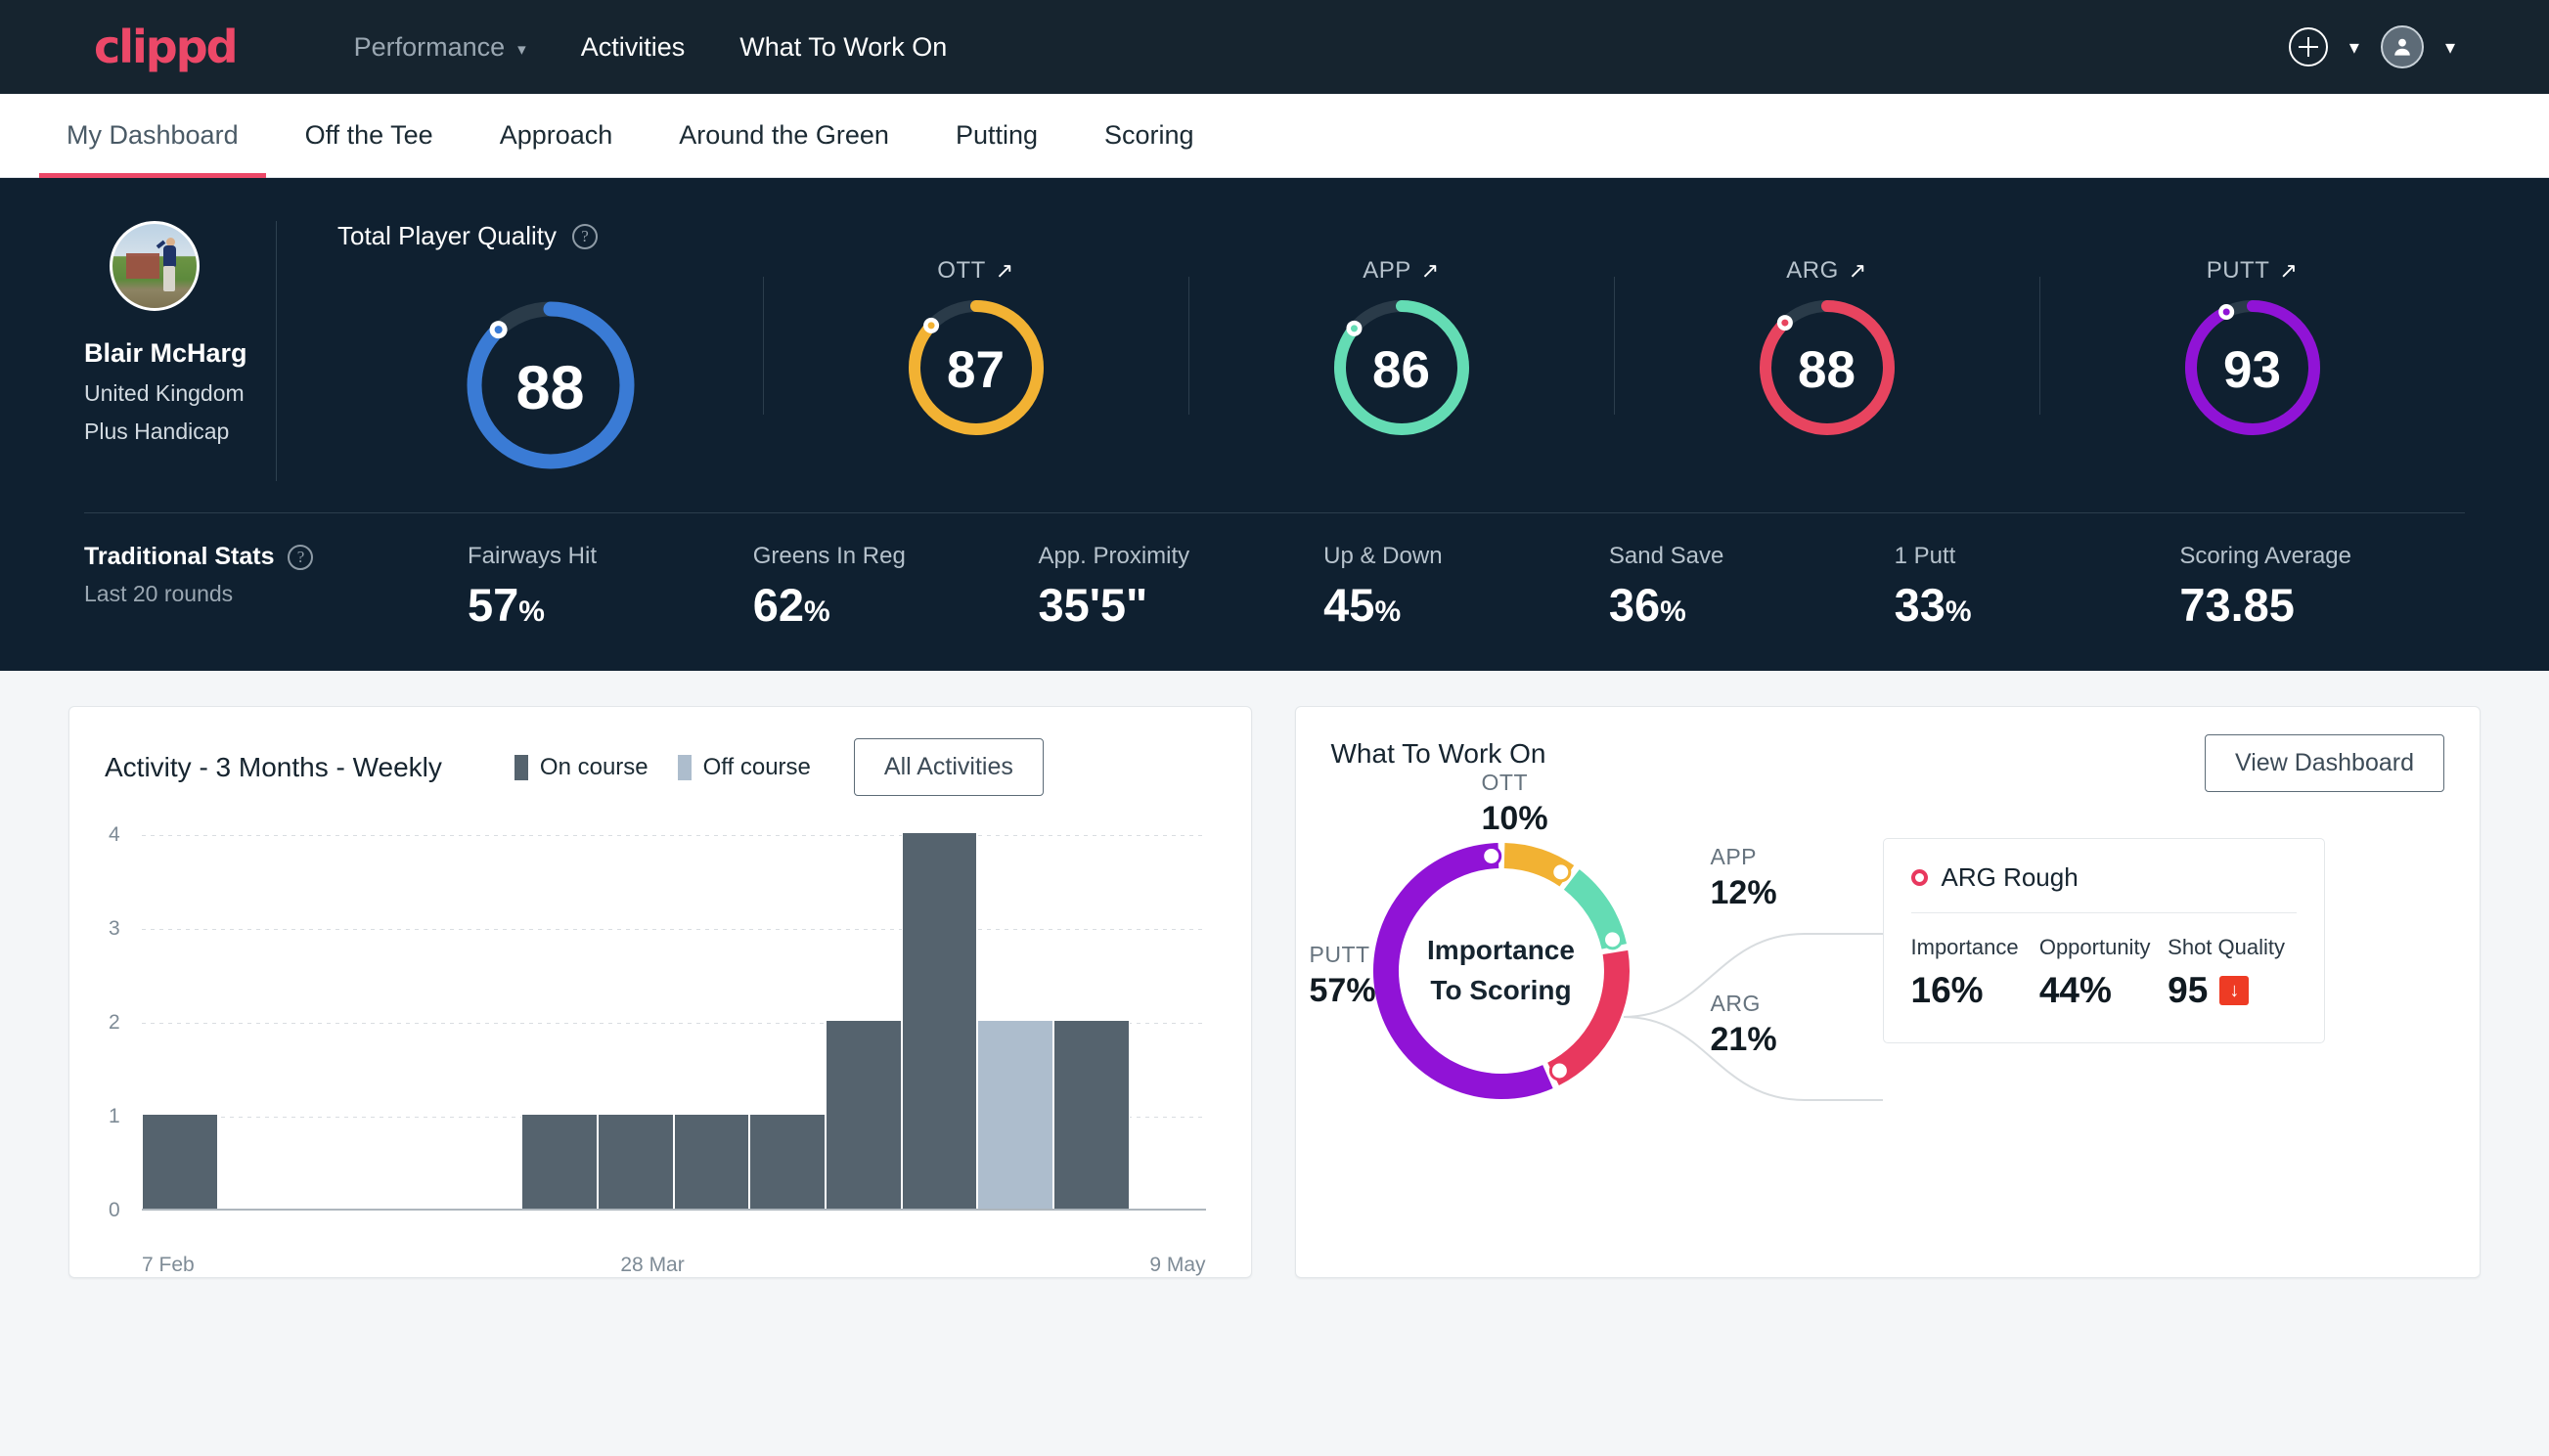 The image size is (2549, 1456). I want to click on metric-importance: Importance 16%, so click(1975, 973).